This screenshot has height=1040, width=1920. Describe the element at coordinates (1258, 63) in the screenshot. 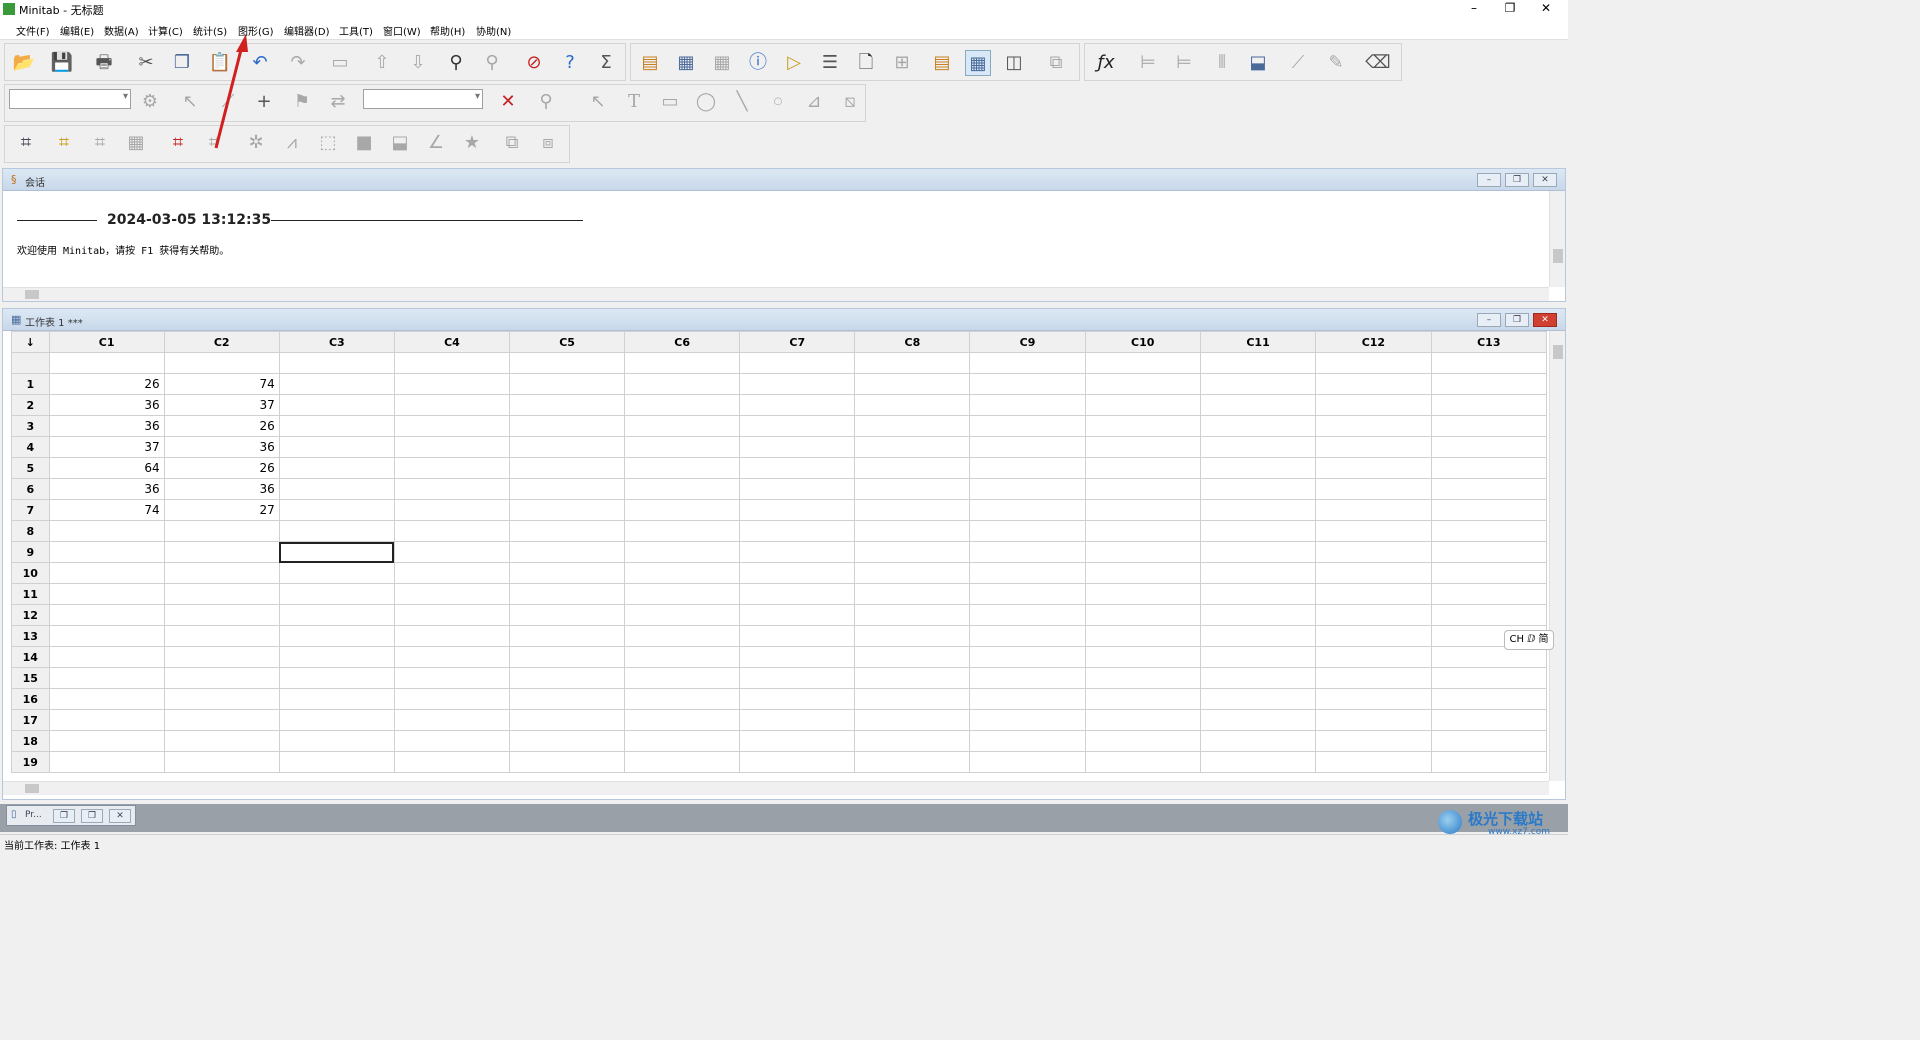

I see `move-columns-icon: ⬓` at that location.